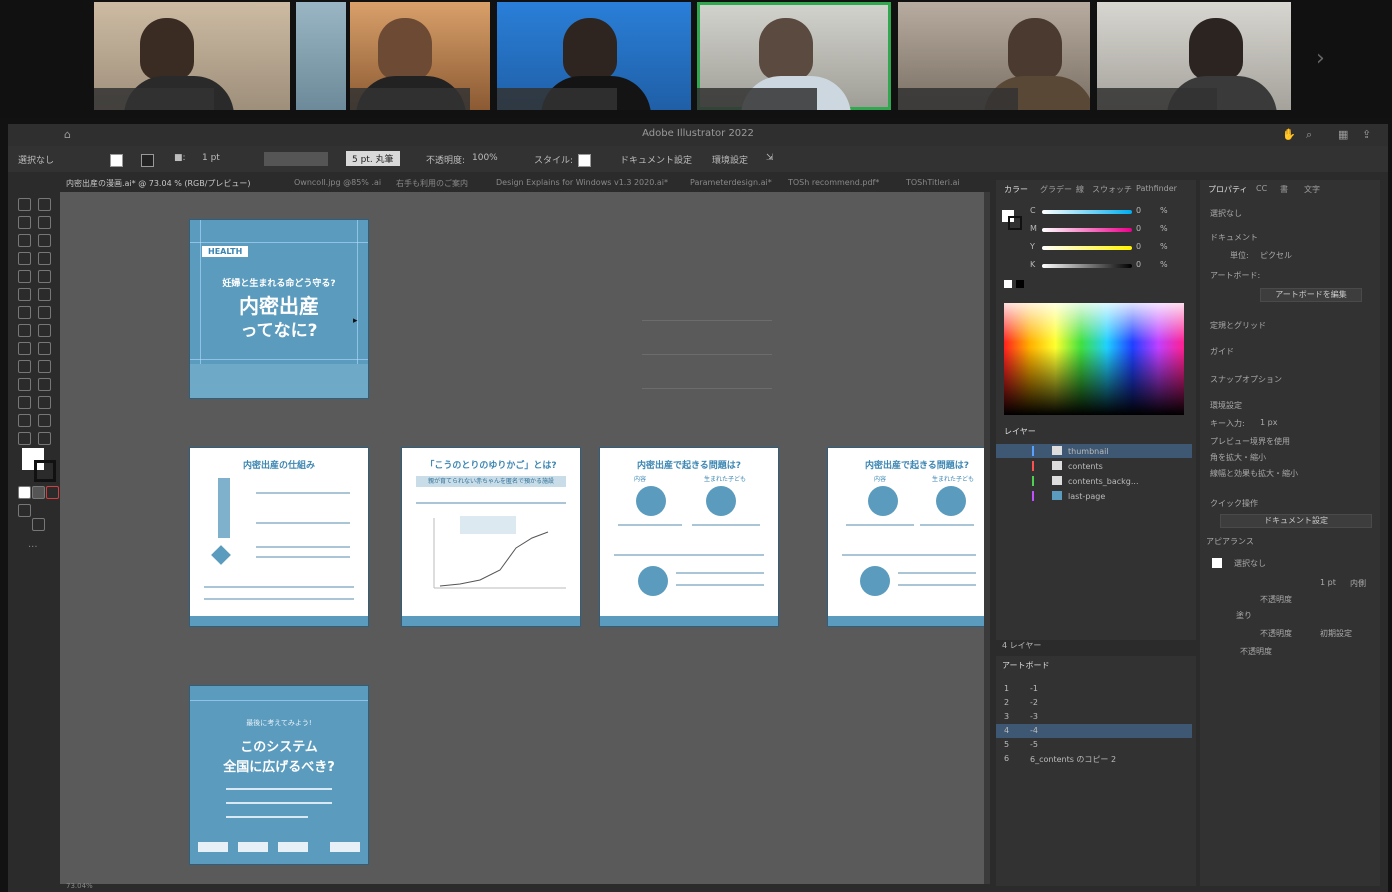  Describe the element at coordinates (1094, 759) in the screenshot. I see `artboard-row: 6 6_contents のコピー 2` at that location.